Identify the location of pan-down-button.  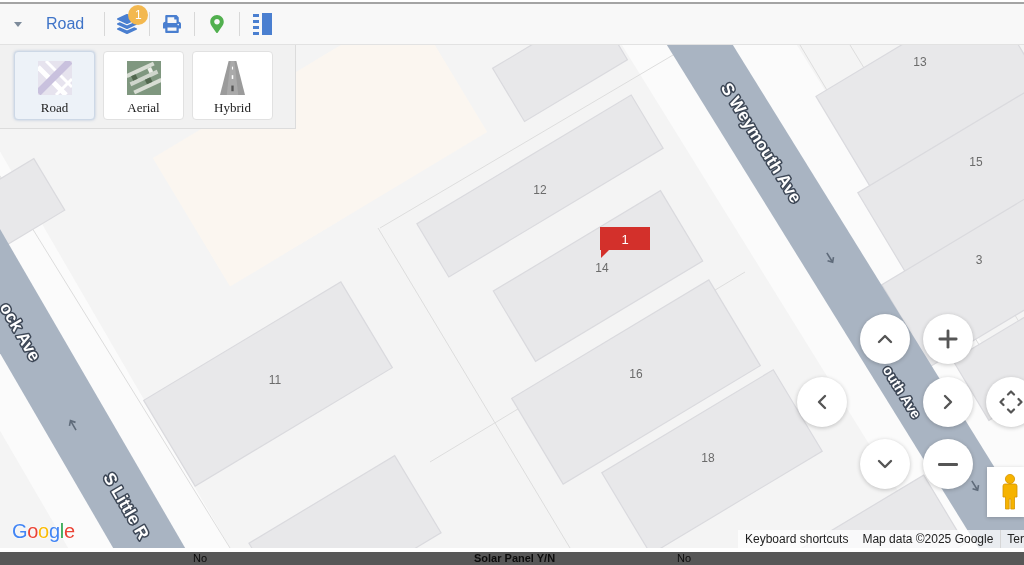
(885, 464).